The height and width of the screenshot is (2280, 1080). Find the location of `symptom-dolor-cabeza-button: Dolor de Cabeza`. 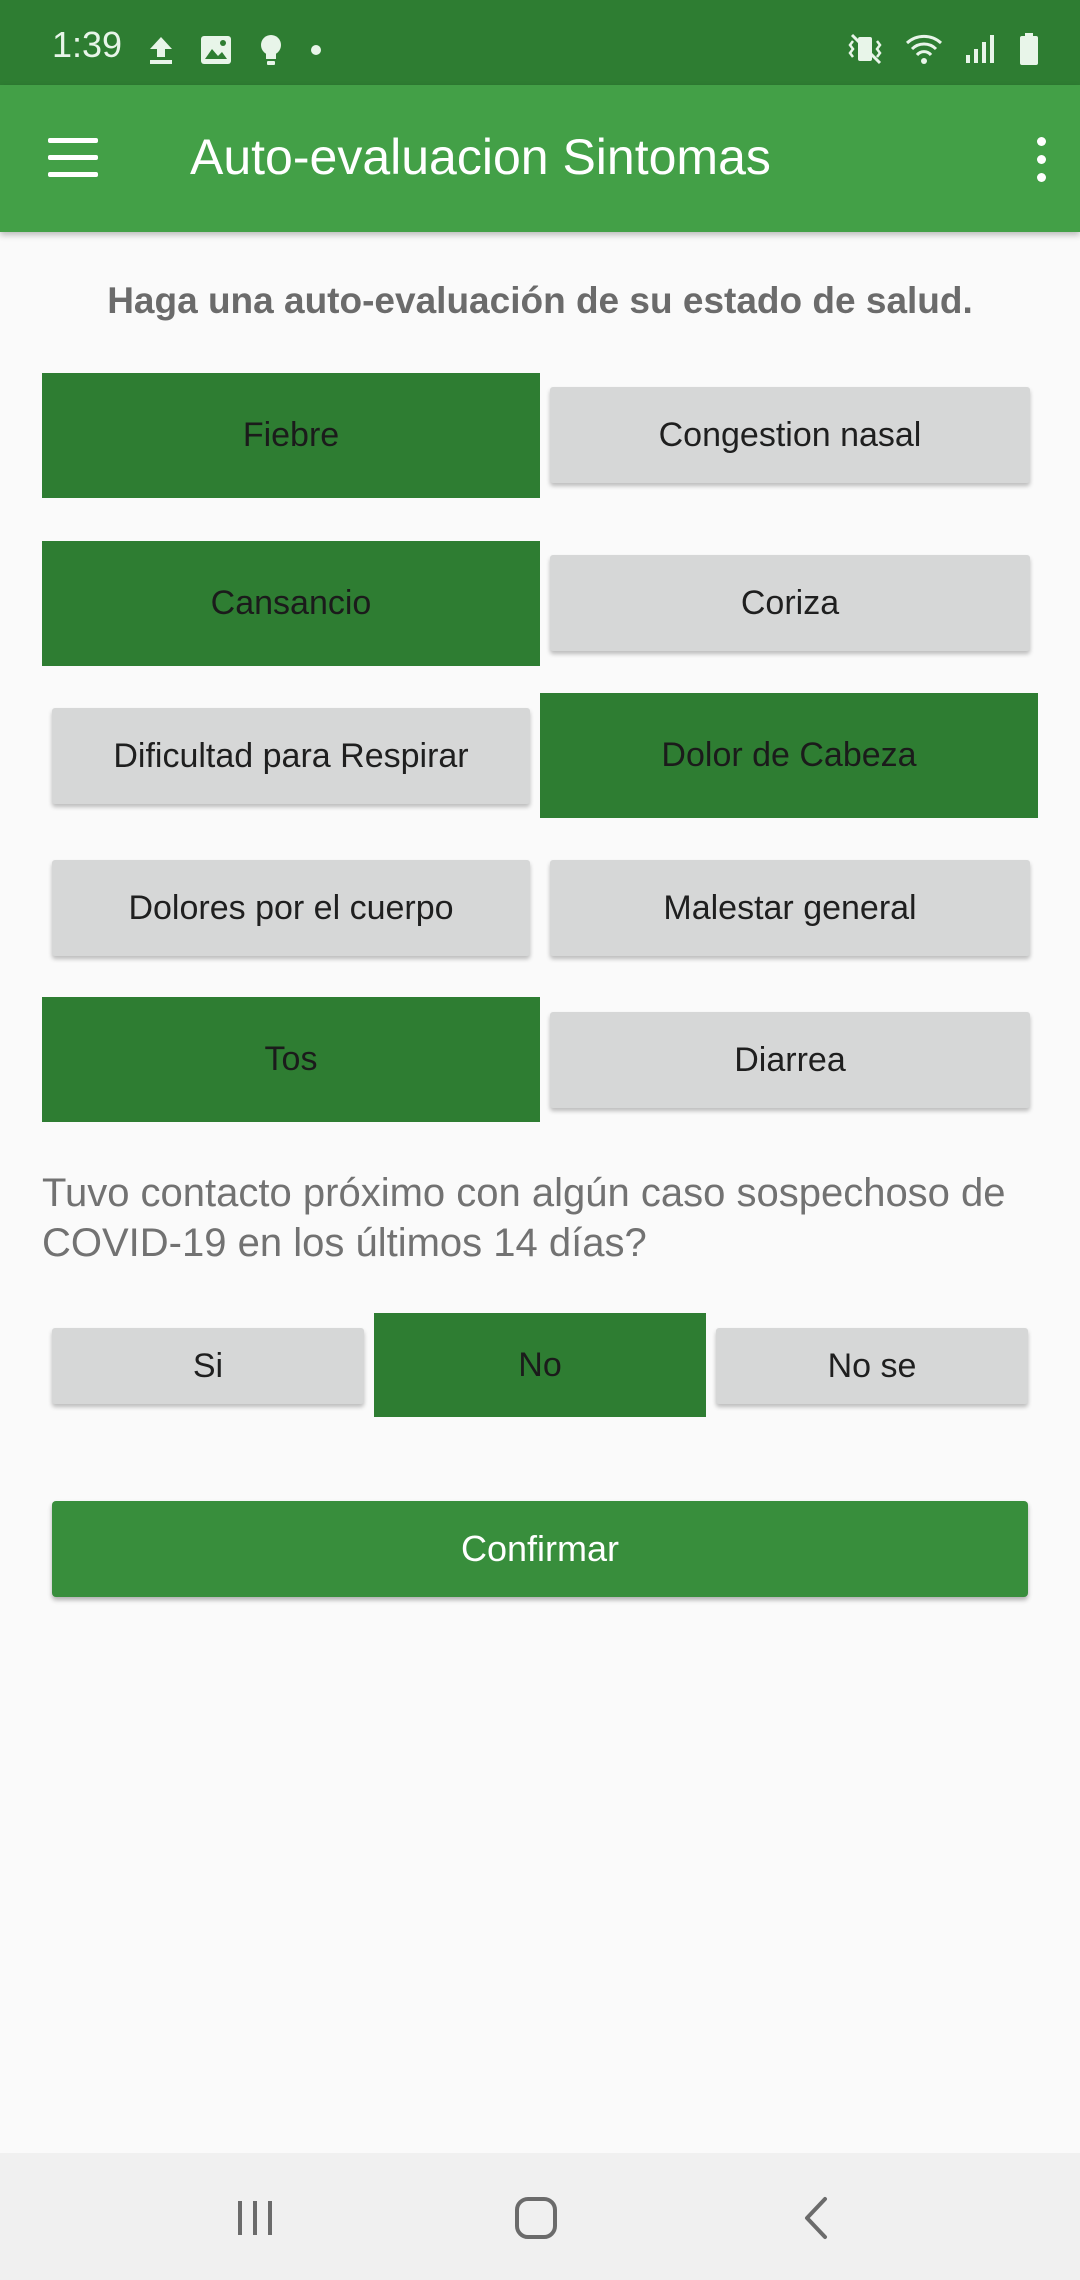

symptom-dolor-cabeza-button: Dolor de Cabeza is located at coordinates (789, 755).